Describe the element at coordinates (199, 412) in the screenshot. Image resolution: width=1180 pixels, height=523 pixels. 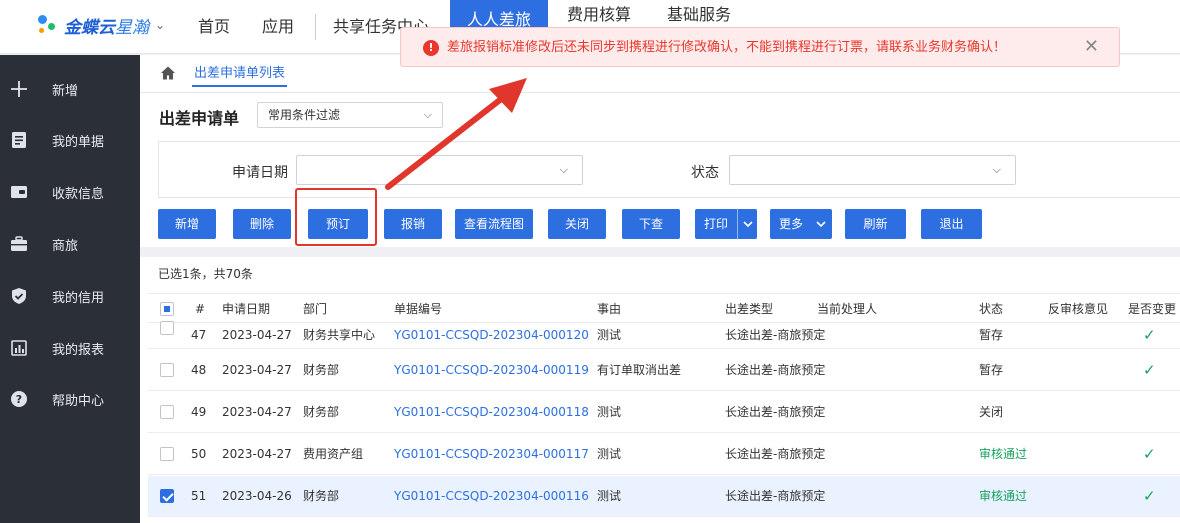
I see `row-number: 49` at that location.